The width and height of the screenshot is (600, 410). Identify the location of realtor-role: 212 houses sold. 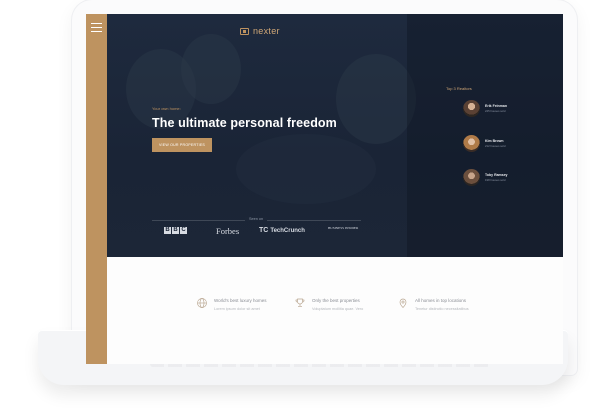
(495, 146).